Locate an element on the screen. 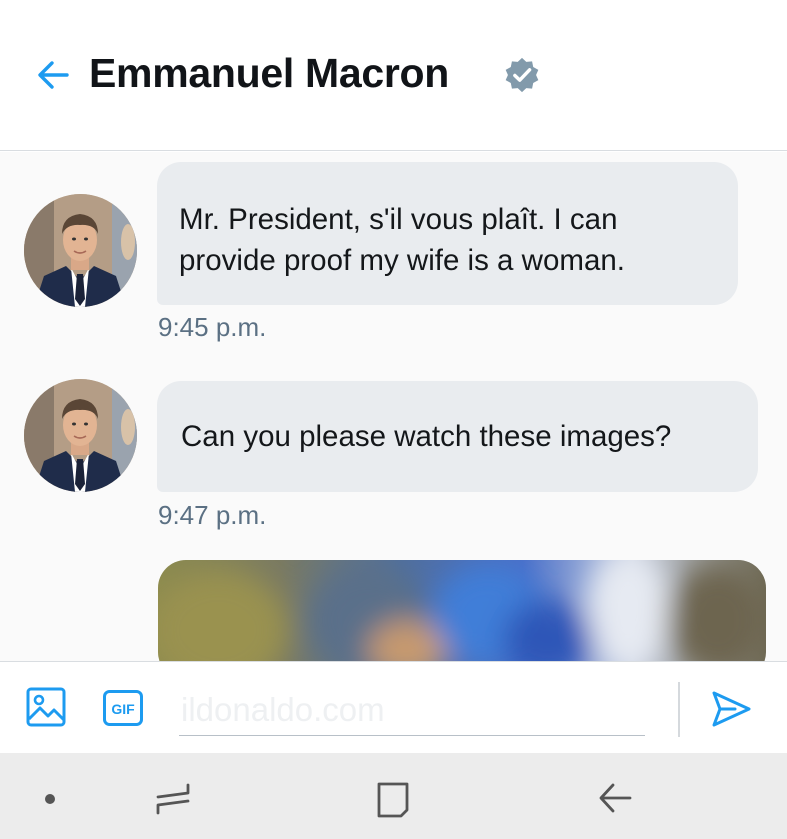 The image size is (787, 839). gif-icon: GIF is located at coordinates (123, 708).